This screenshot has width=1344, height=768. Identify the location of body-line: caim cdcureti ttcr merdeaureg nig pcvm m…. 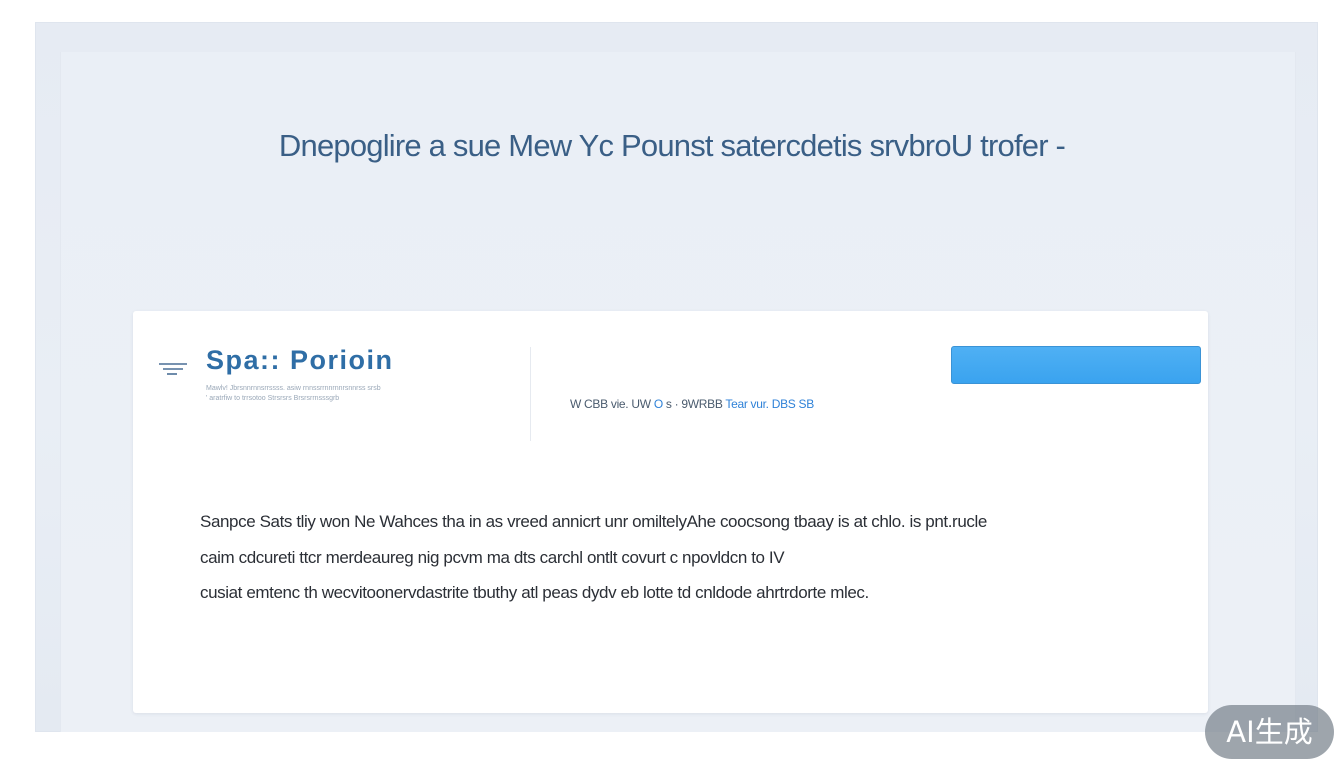
(492, 557).